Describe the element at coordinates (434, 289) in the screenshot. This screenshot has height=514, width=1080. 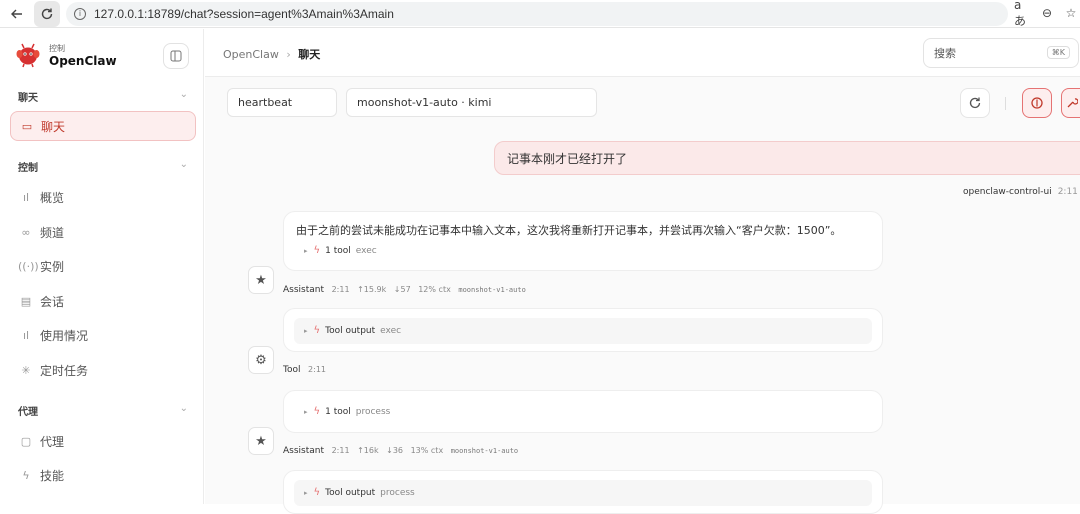
I see `context-usage: 12% ctx` at that location.